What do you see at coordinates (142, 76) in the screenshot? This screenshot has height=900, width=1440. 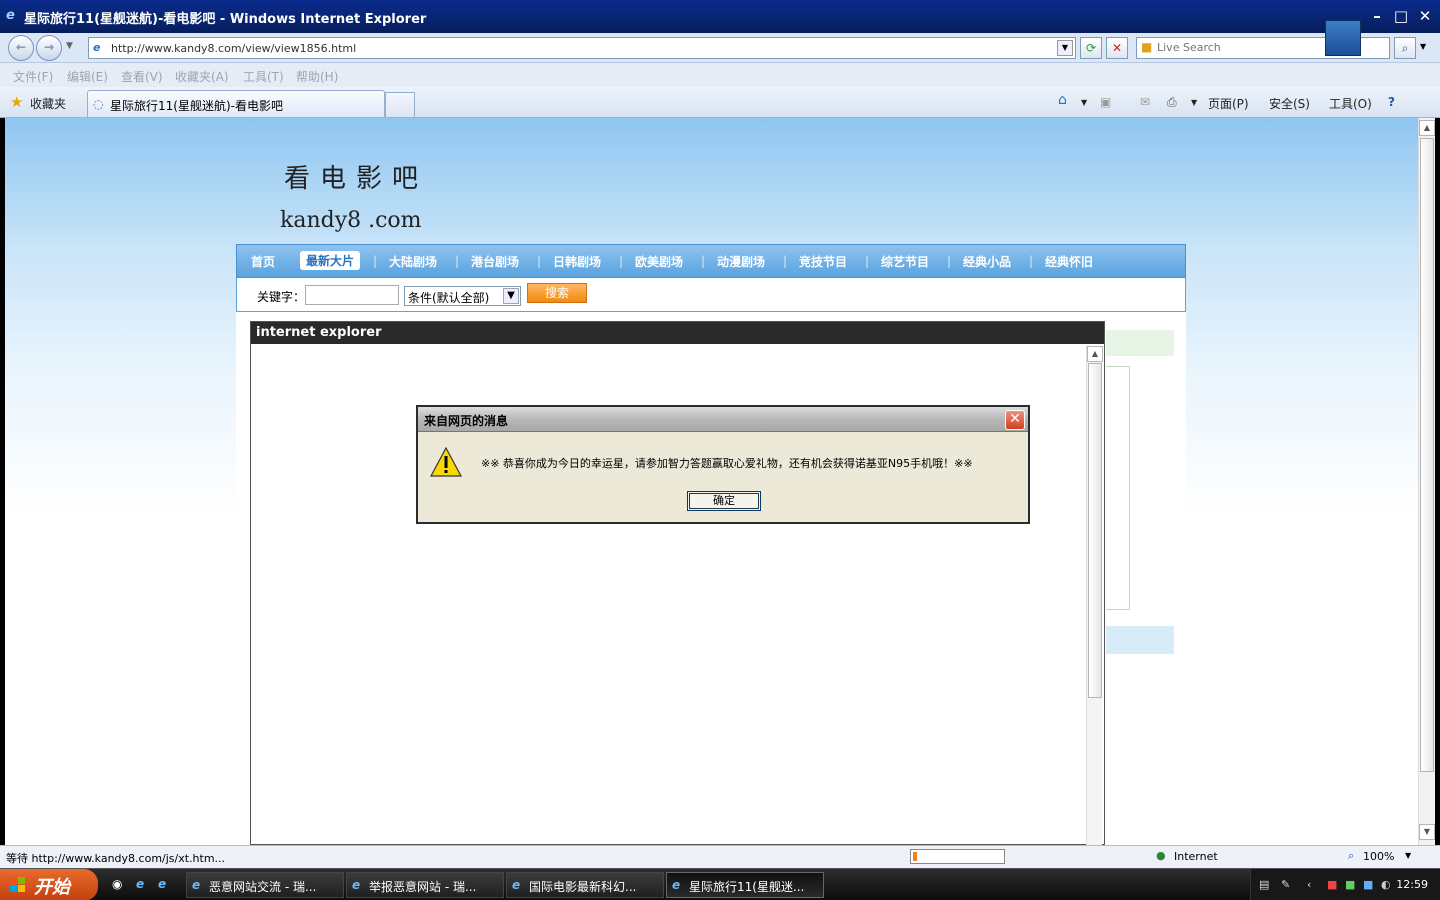 I see `menu-view: 查看(V)` at bounding box center [142, 76].